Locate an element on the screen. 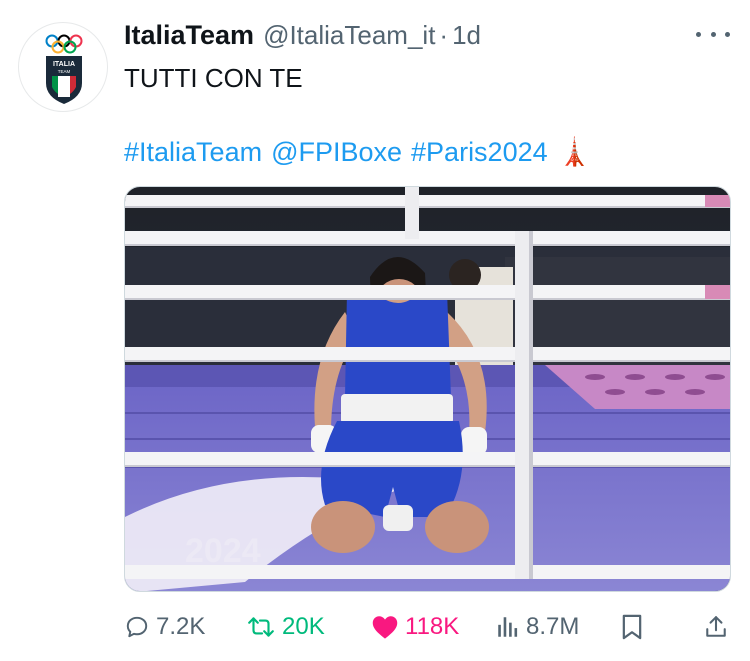 The height and width of the screenshot is (661, 750). svg-text: 2024 is located at coordinates (223, 551).